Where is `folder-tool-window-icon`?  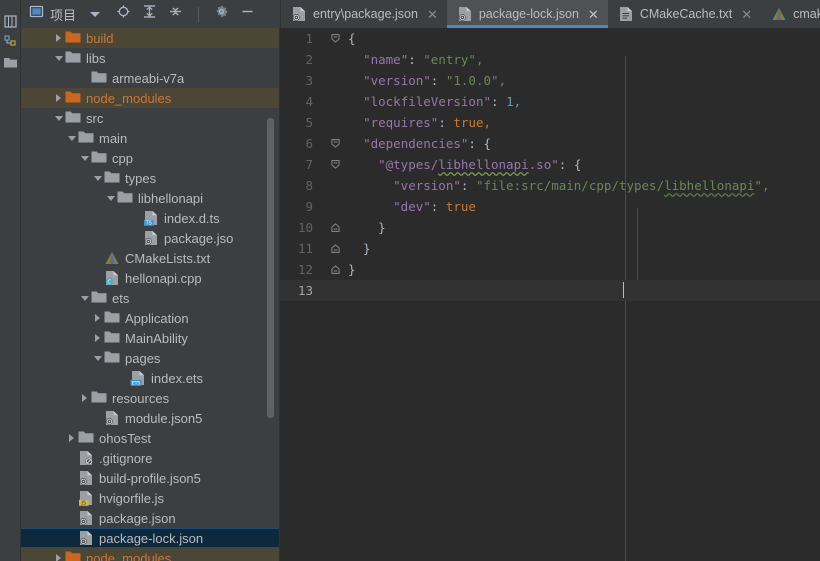 folder-tool-window-icon is located at coordinates (10, 63).